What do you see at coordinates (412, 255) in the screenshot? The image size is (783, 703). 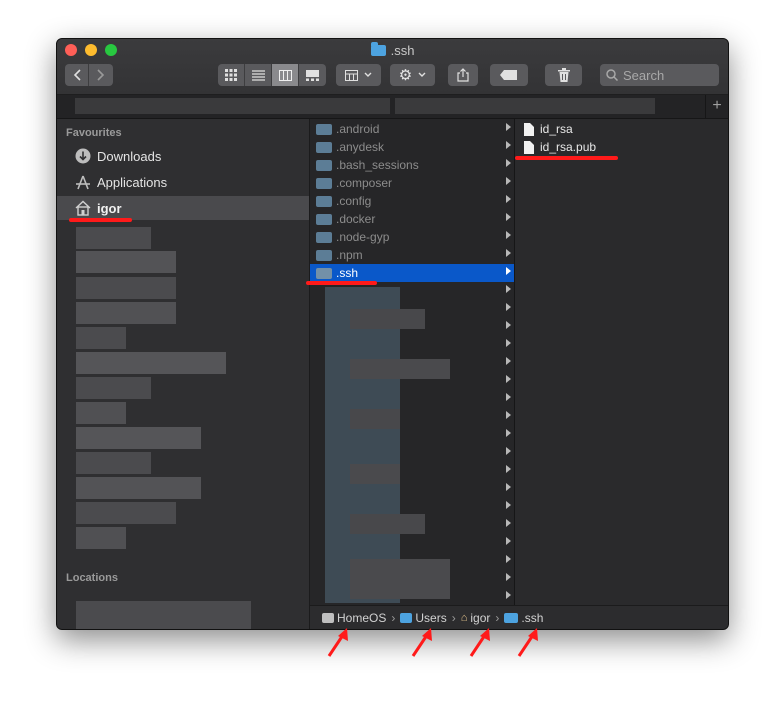 I see `folder-row: .npm` at bounding box center [412, 255].